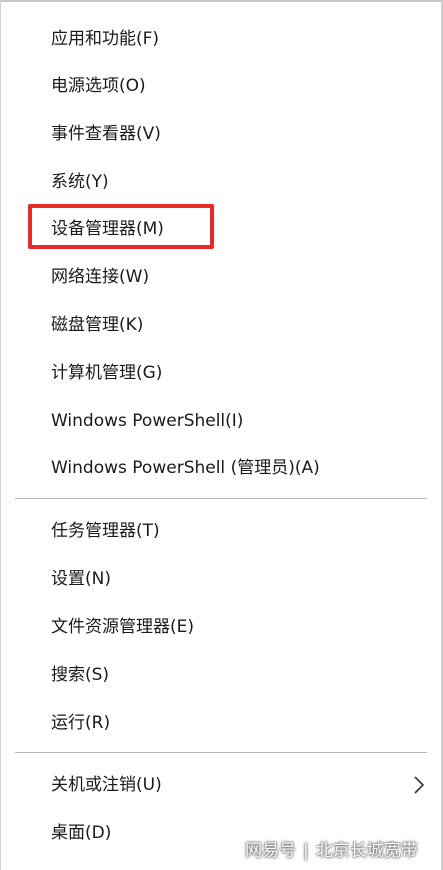 This screenshot has height=870, width=443. I want to click on menu-item-shutdown-or-sign-out: 关机或注销(U), so click(106, 785).